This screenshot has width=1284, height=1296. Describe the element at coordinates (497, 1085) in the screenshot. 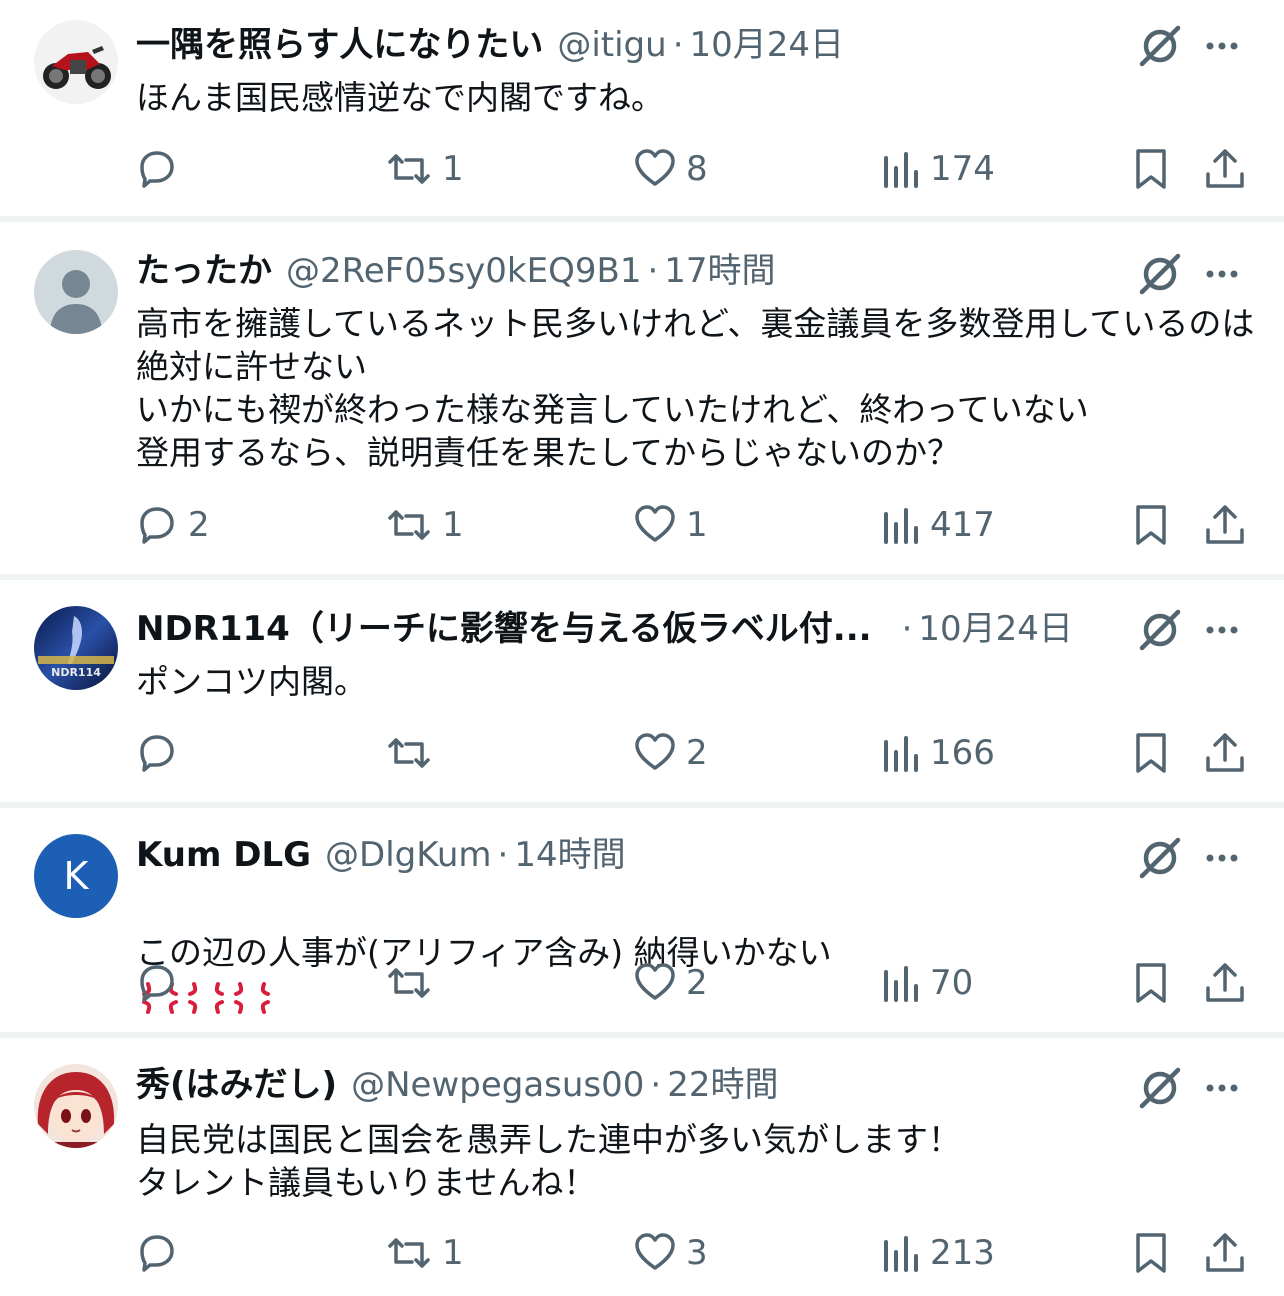

I see `user-handle: @Newpegasus00` at that location.